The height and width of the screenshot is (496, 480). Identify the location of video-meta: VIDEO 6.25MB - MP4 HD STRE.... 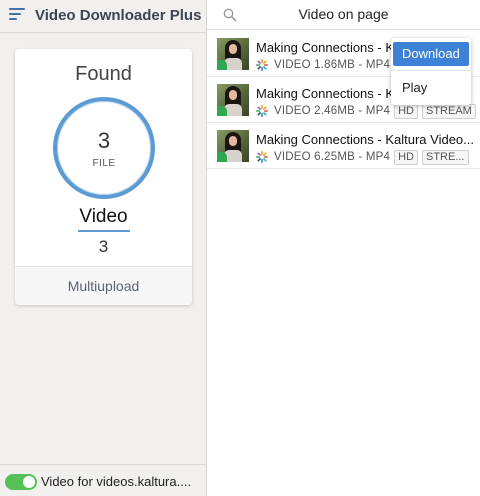
(362, 157).